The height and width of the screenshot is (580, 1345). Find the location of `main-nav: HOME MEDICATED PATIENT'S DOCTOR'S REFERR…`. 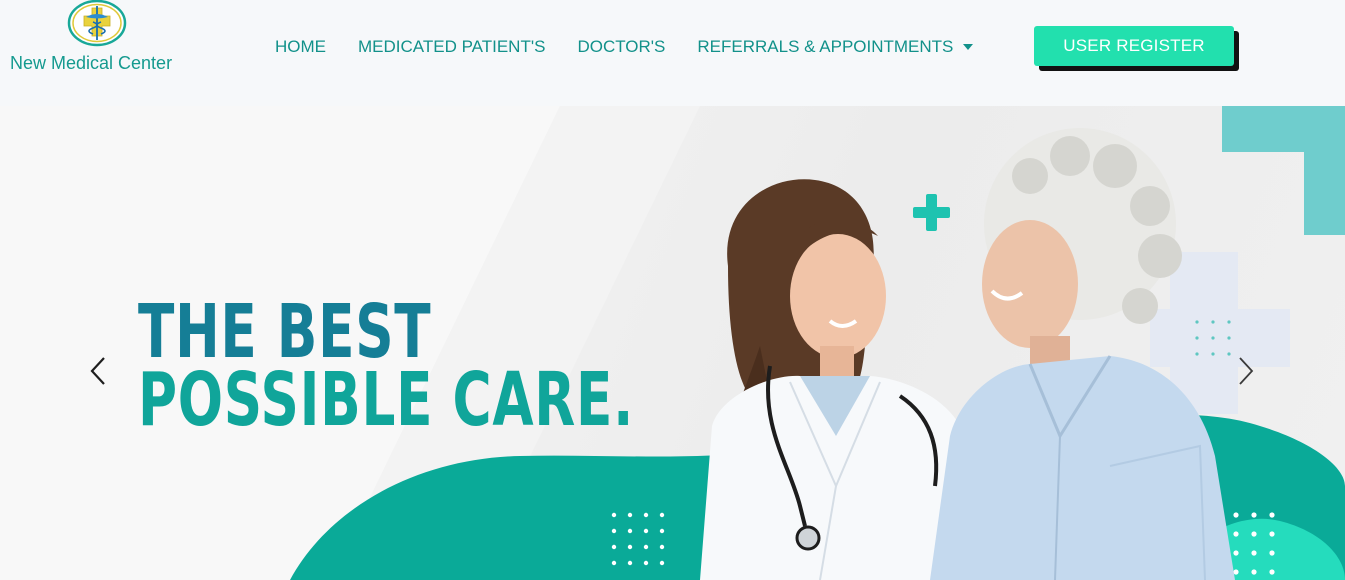

main-nav: HOME MEDICATED PATIENT'S DOCTOR'S REFERR… is located at coordinates (640, 47).